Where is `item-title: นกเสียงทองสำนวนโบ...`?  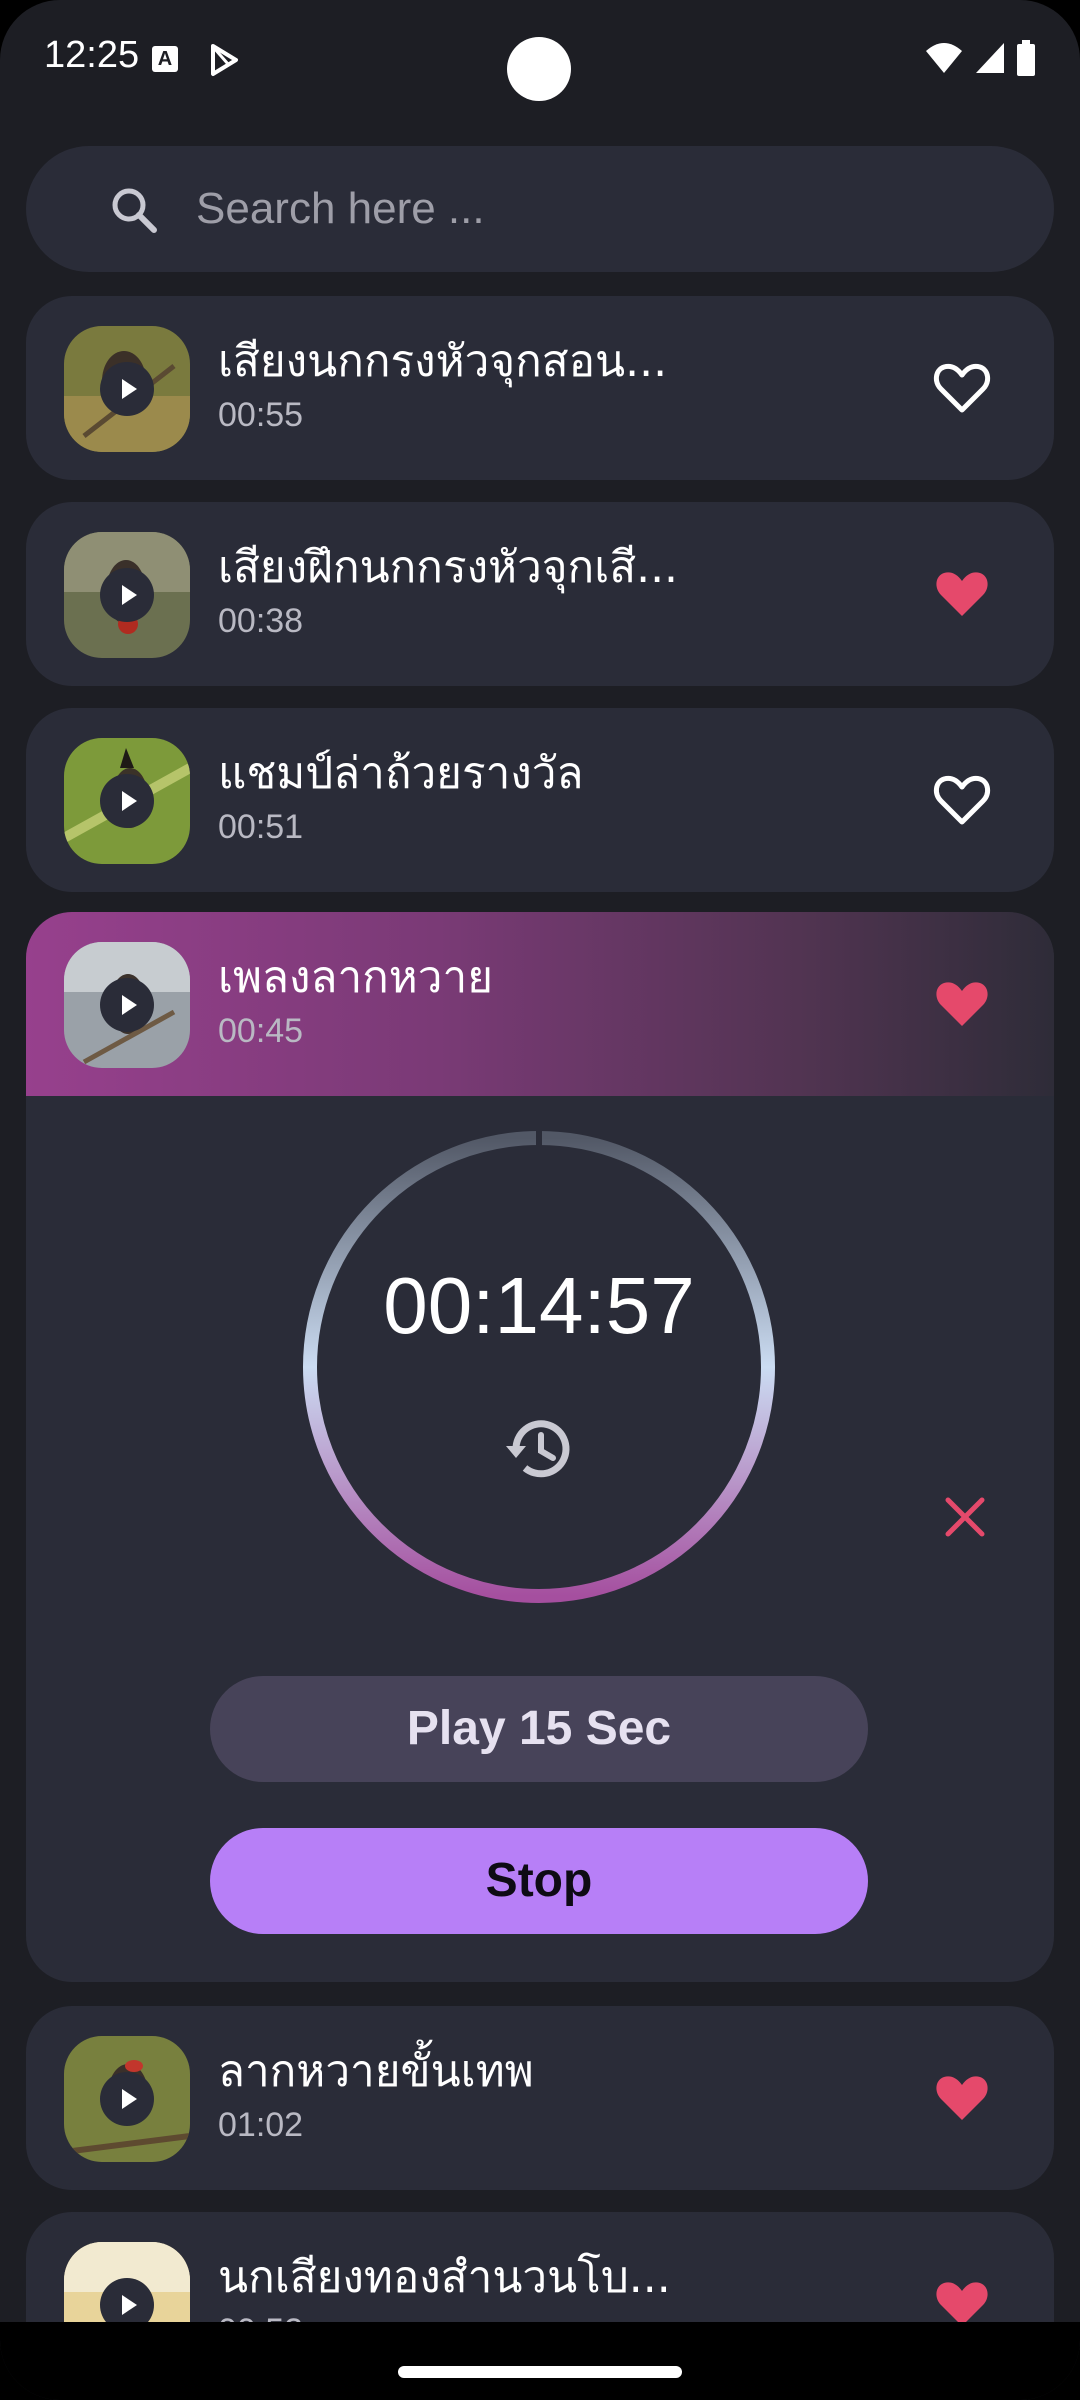
item-title: นกเสียงทองสำนวนโบ... is located at coordinates (444, 2277).